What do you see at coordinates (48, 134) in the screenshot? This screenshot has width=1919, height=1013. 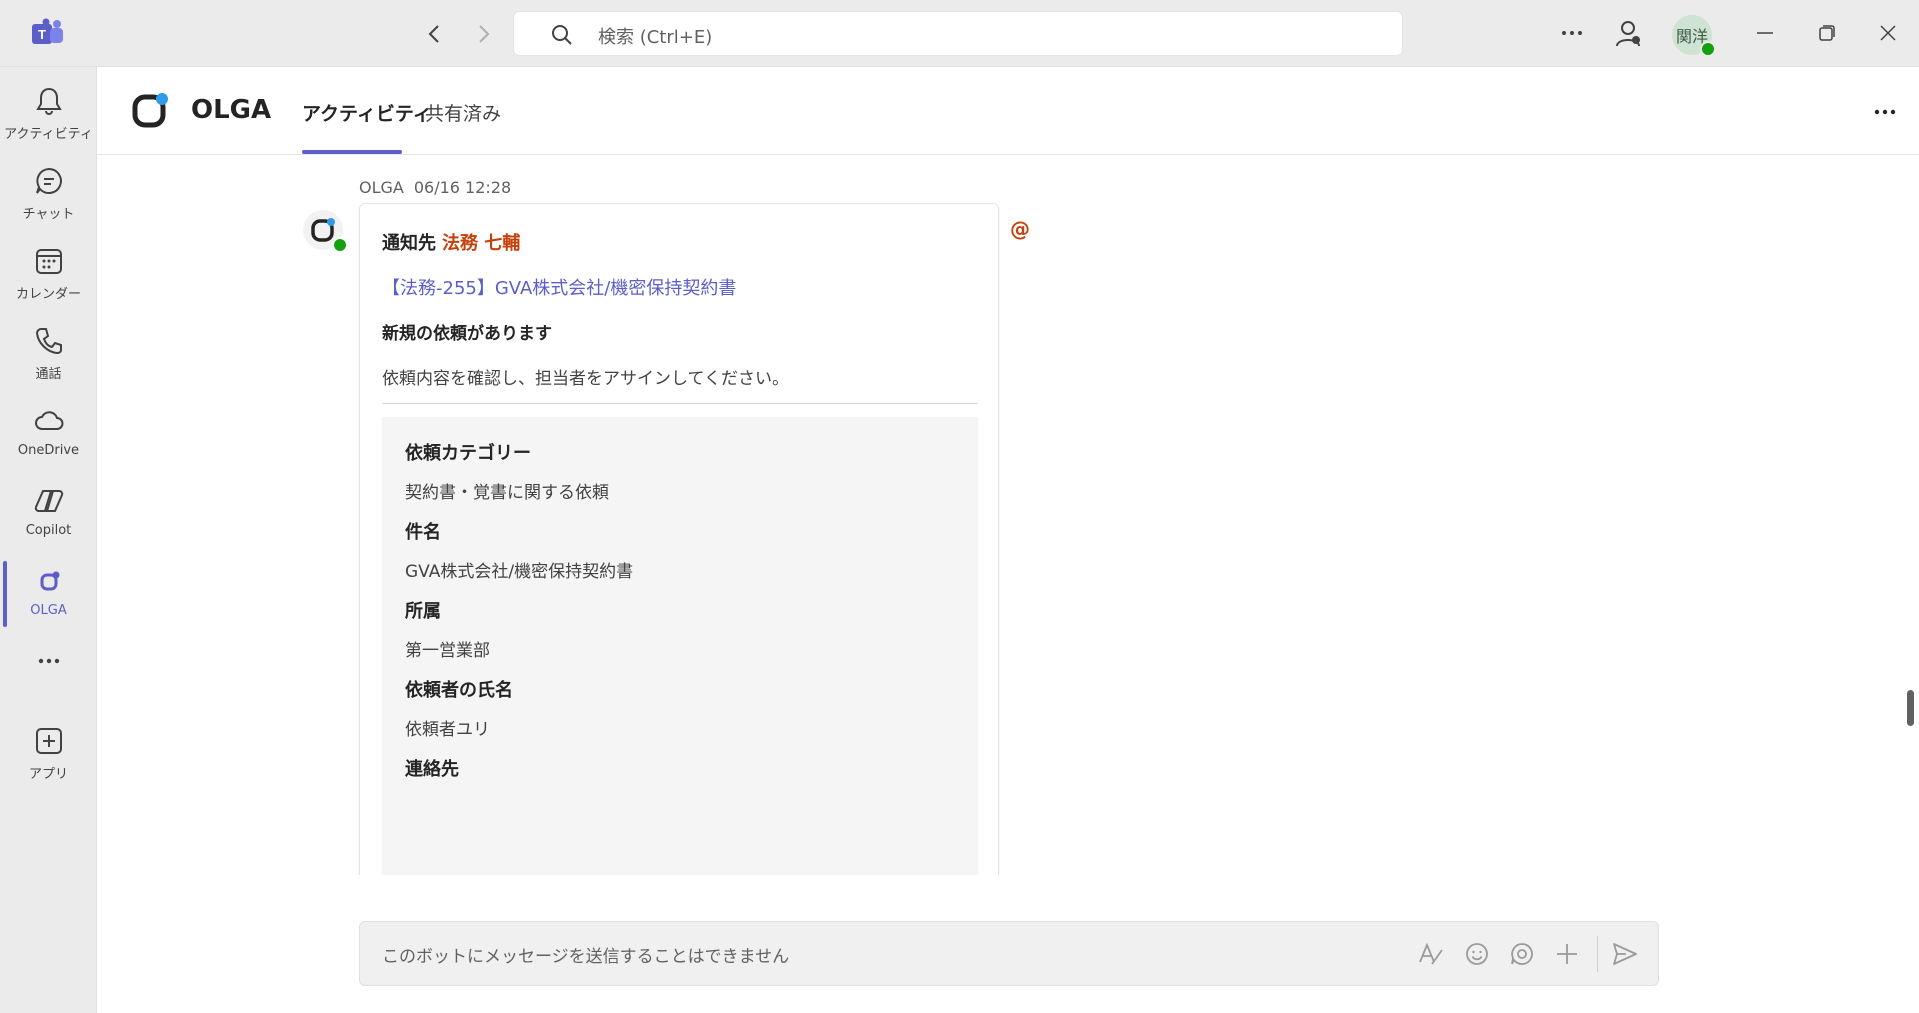 I see `rail-label: アクティビティ` at bounding box center [48, 134].